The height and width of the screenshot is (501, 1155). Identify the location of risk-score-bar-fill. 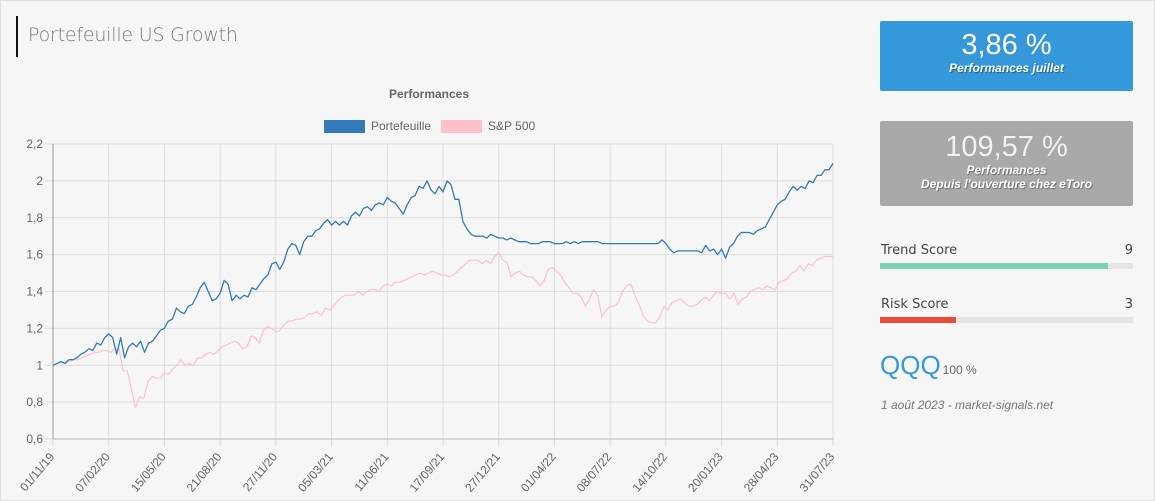
(918, 320).